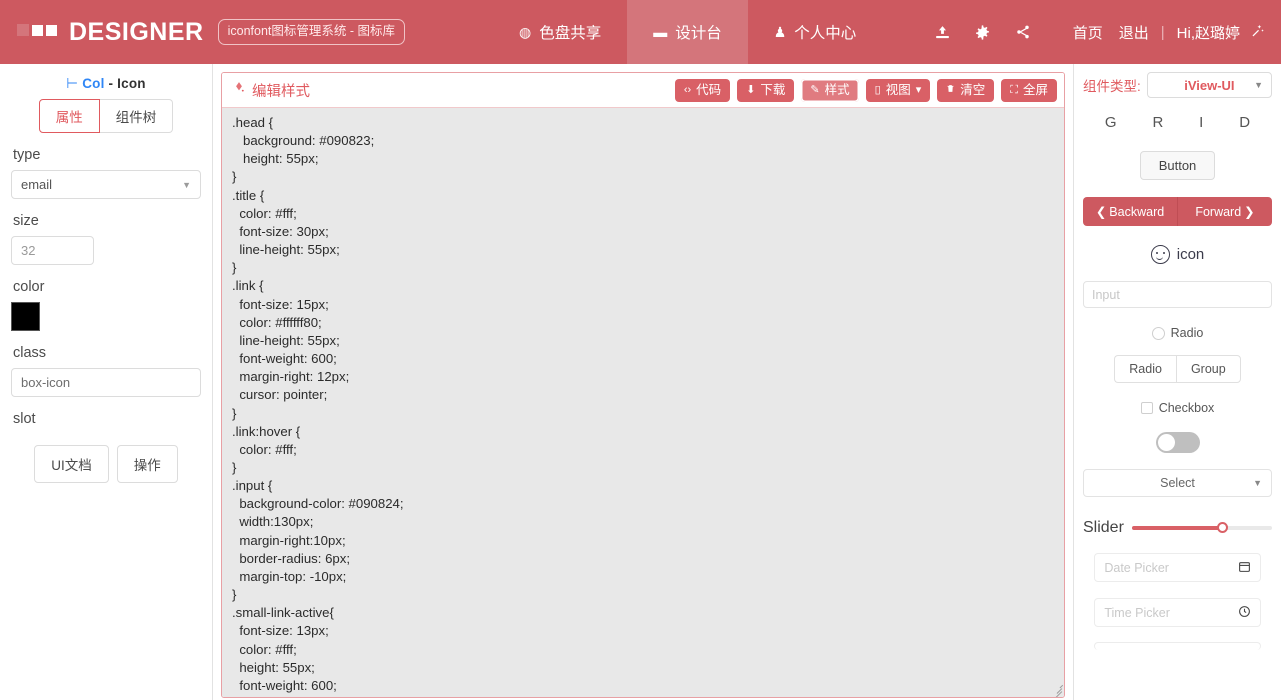 The image size is (1281, 700). I want to click on nav-item-palette: ◍ 色盘共享, so click(560, 32).